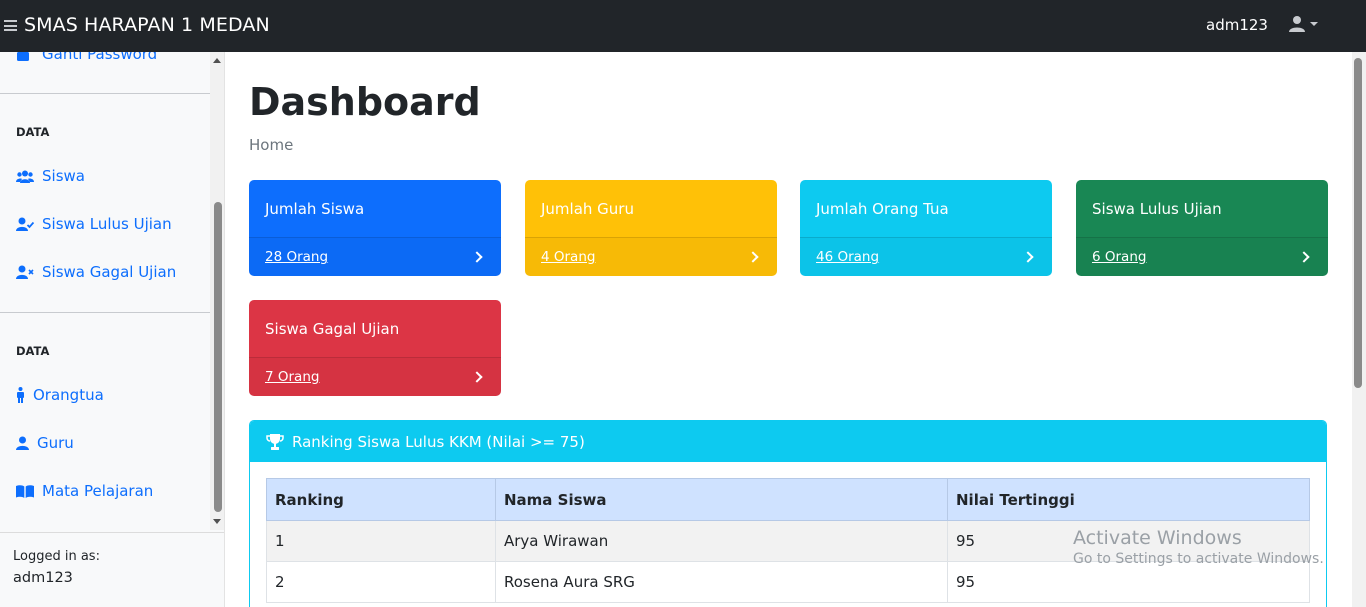 This screenshot has width=1366, height=607. I want to click on table-row: 2 Rosena Aura SRG 95, so click(788, 582).